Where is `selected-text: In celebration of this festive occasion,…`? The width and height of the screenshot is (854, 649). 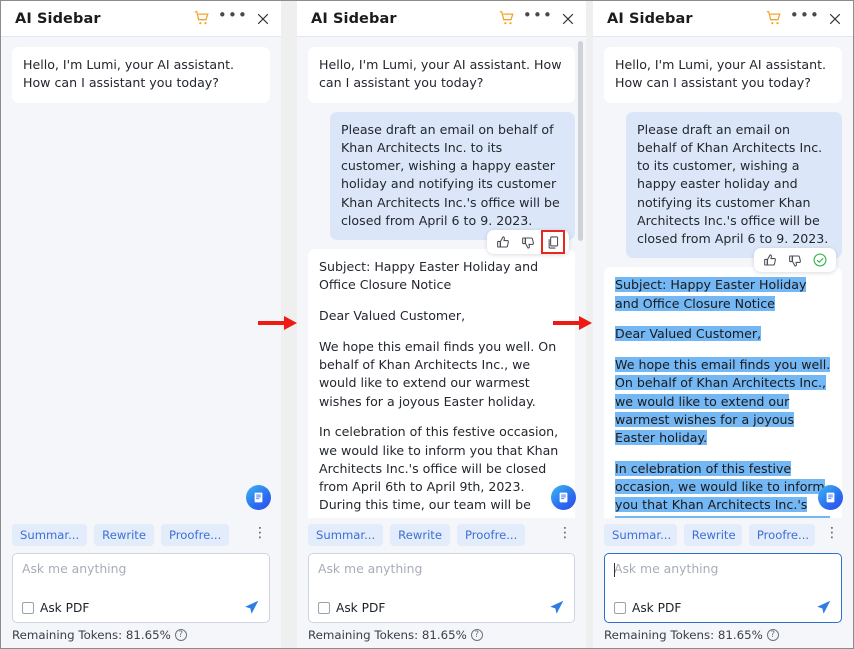
selected-text: In celebration of this festive occasion,… is located at coordinates (722, 489).